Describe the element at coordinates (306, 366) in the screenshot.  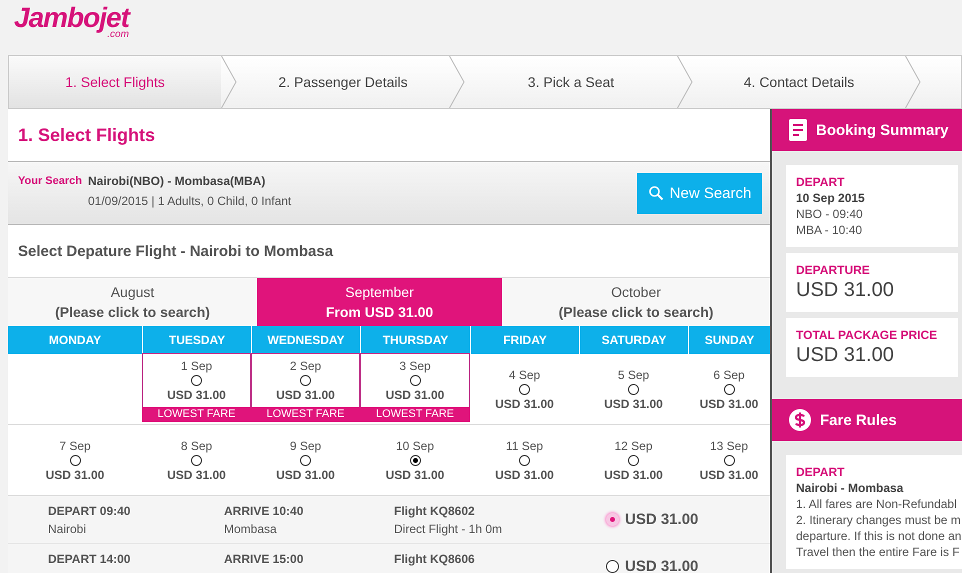
I see `day-date: 2 Sep` at that location.